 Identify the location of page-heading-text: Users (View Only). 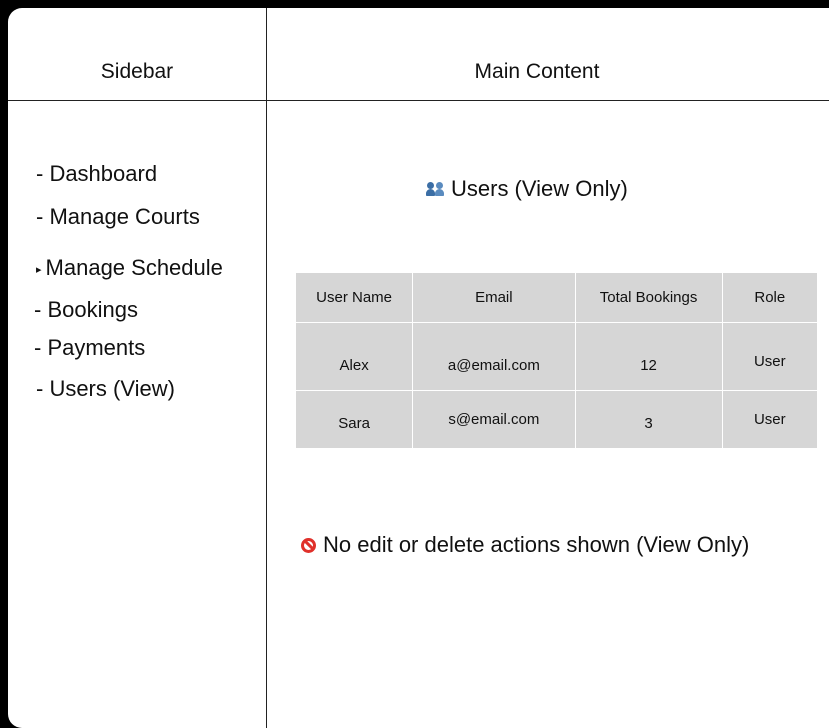
(539, 188).